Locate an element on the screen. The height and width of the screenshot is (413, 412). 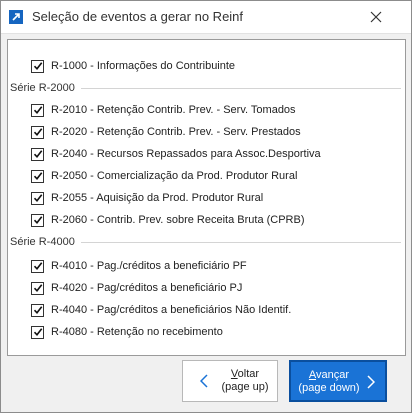
chevron-right-icon is located at coordinates (371, 383).